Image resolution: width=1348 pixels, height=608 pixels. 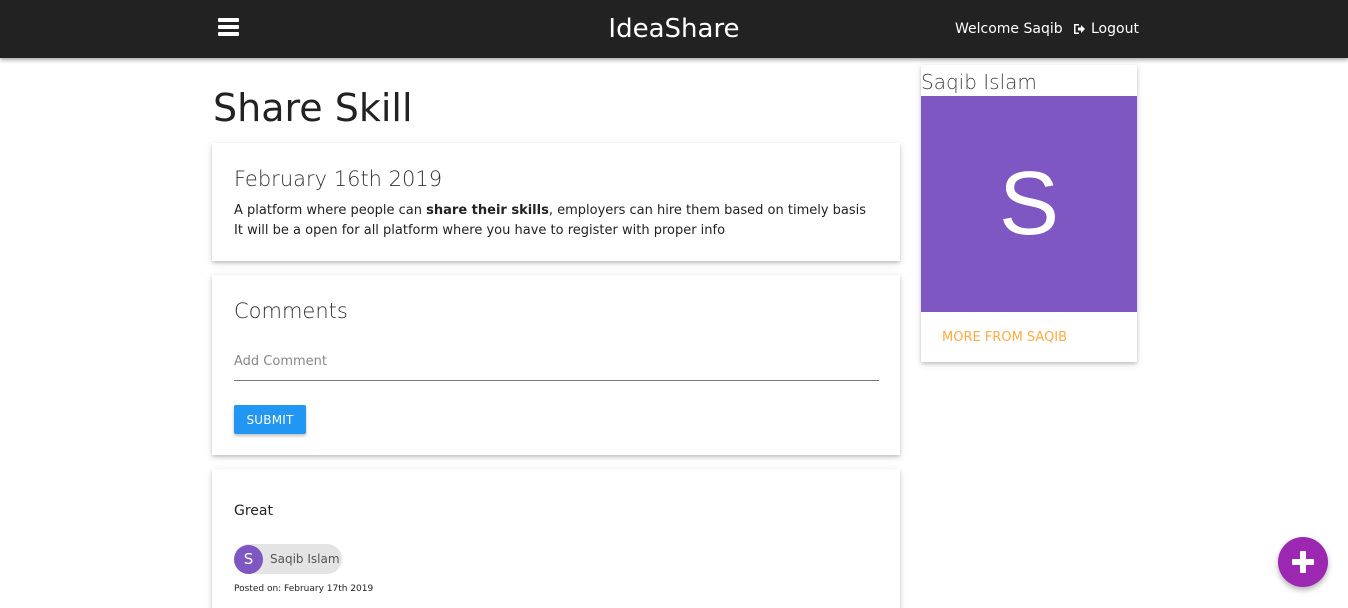 I want to click on sign-out-icon, so click(x=1079, y=29).